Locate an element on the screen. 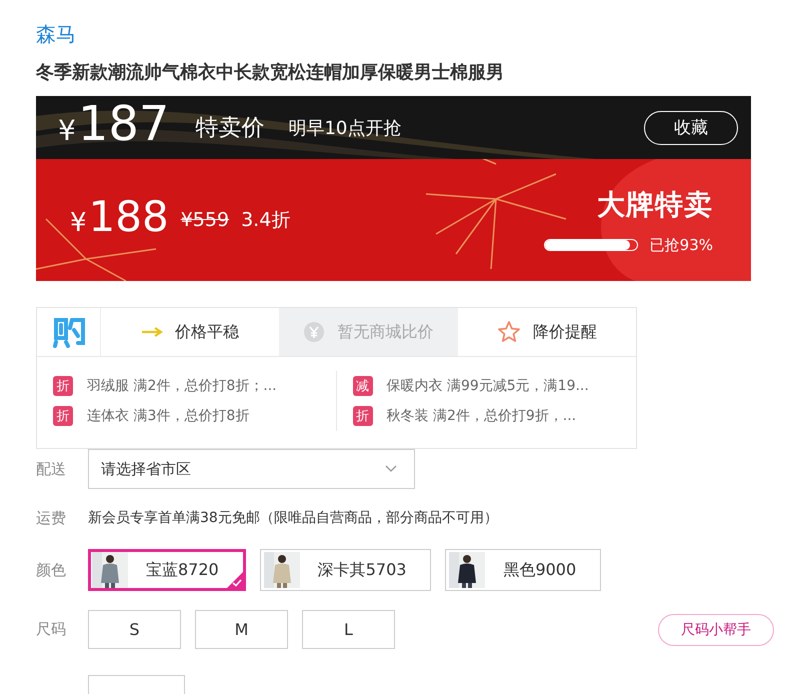 This screenshot has width=808, height=694. field-label: 尺码 is located at coordinates (51, 629).